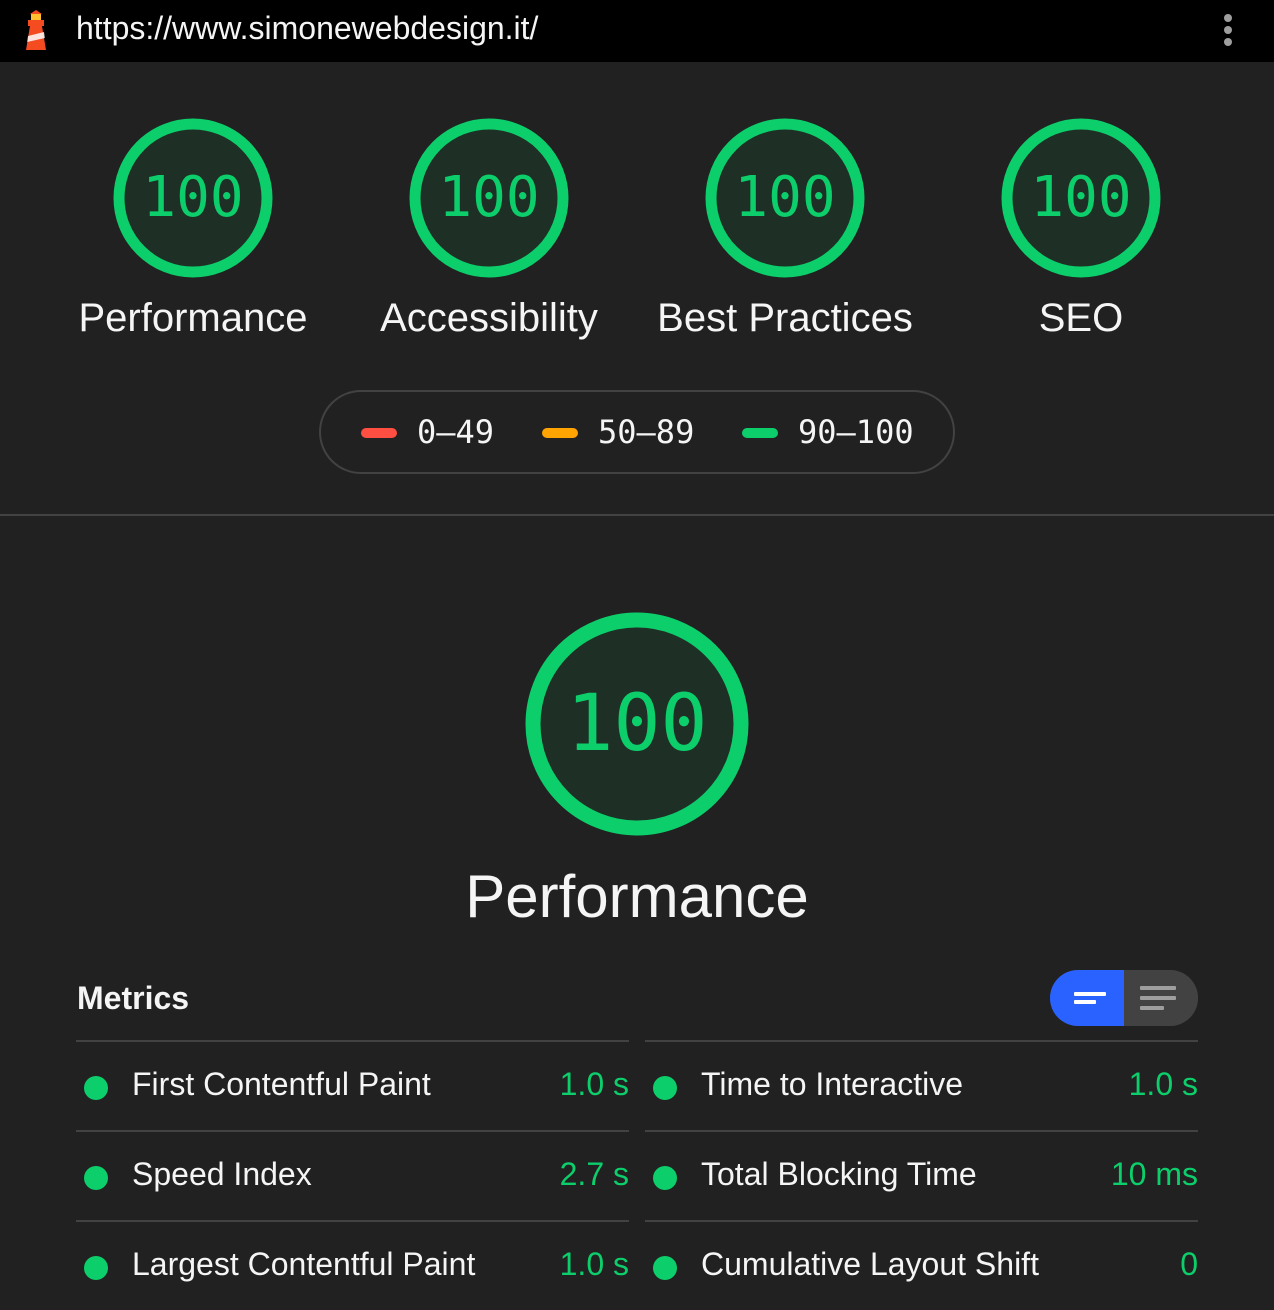 This screenshot has height=1310, width=1274. I want to click on metric-name: First Contentful Paint, so click(281, 1084).